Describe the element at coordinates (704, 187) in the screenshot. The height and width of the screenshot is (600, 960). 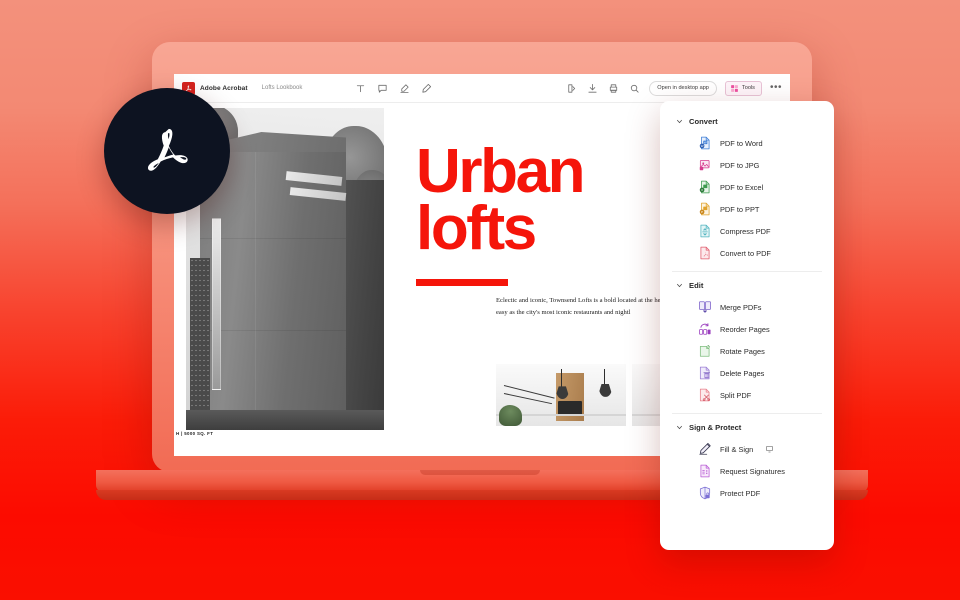
I see `pdf-to-excel-icon: X` at that location.